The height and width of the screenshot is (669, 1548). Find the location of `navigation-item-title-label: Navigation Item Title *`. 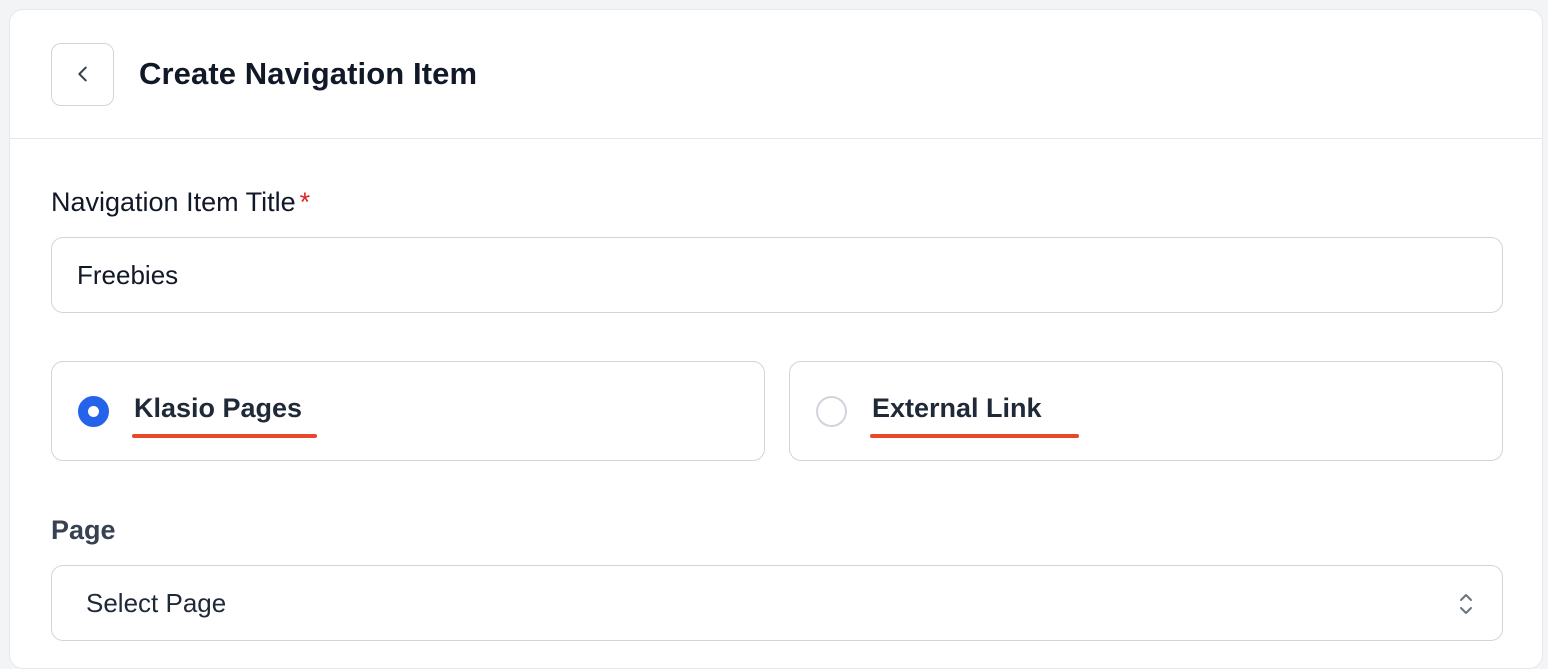

navigation-item-title-label: Navigation Item Title * is located at coordinates (180, 202).